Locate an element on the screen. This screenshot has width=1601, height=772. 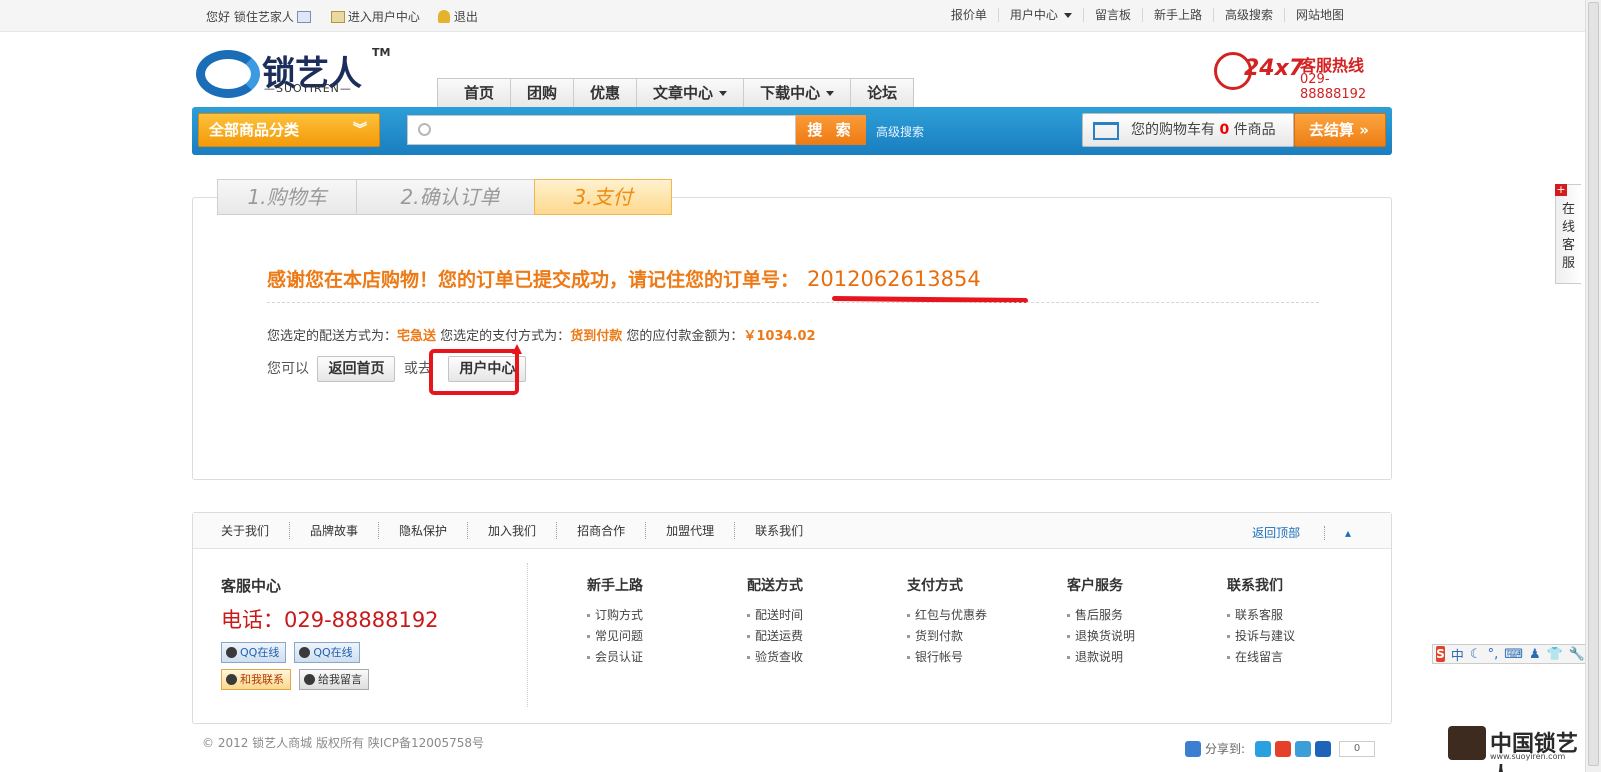
service-title: 客服中心 is located at coordinates (251, 586).